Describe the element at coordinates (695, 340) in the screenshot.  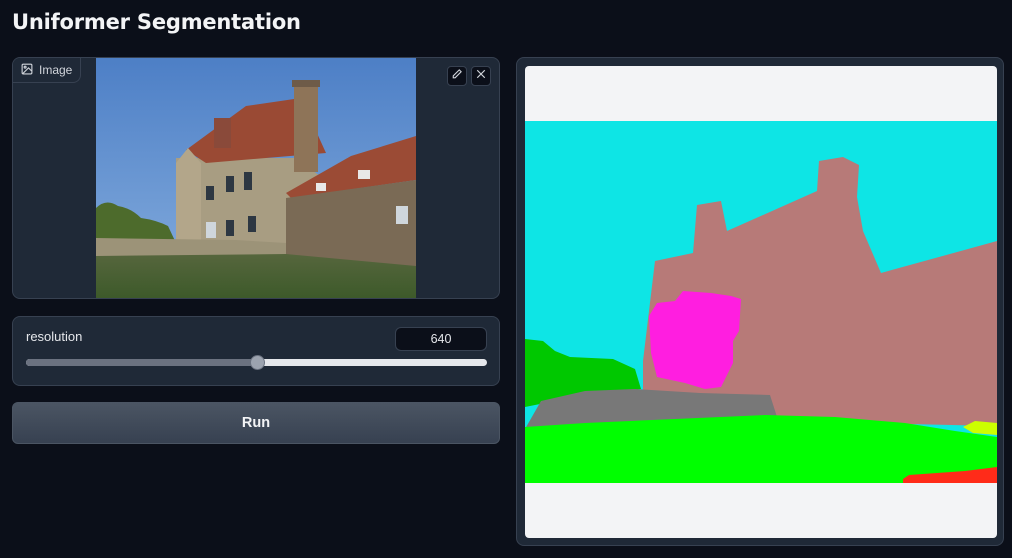
I see `window-region` at that location.